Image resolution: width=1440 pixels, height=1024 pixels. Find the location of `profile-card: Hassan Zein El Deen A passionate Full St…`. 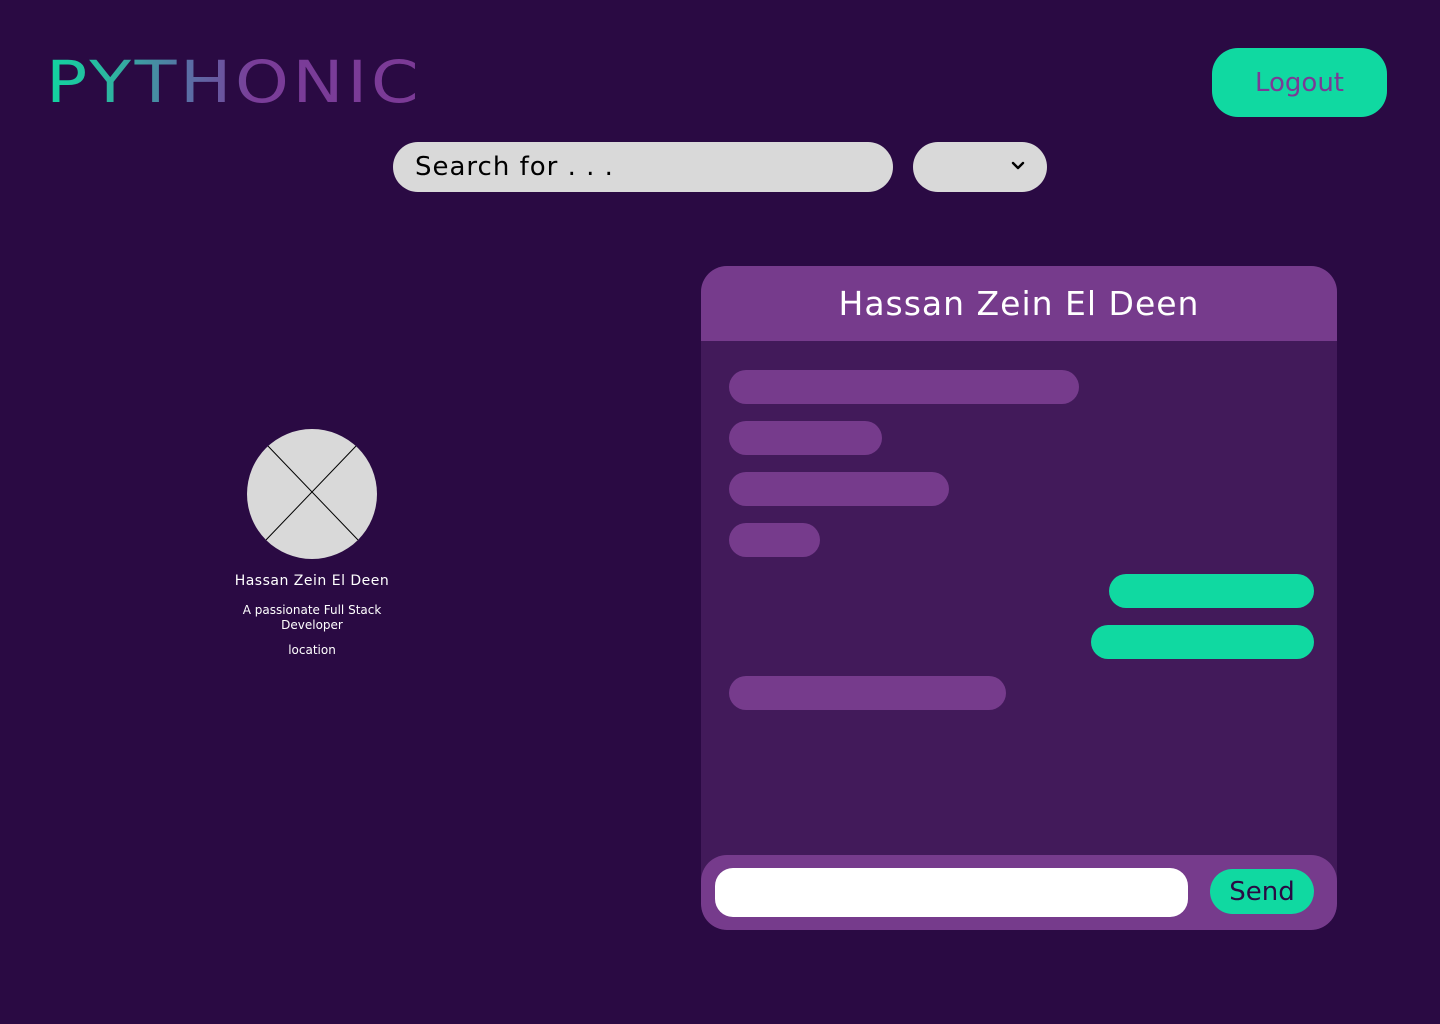

profile-card: Hassan Zein El Deen A passionate Full St… is located at coordinates (312, 543).